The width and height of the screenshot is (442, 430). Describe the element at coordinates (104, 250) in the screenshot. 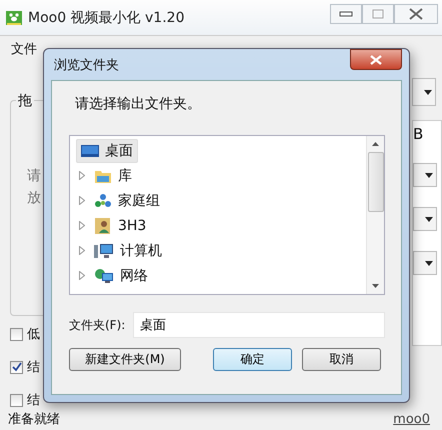

I see `computer-icon` at that location.